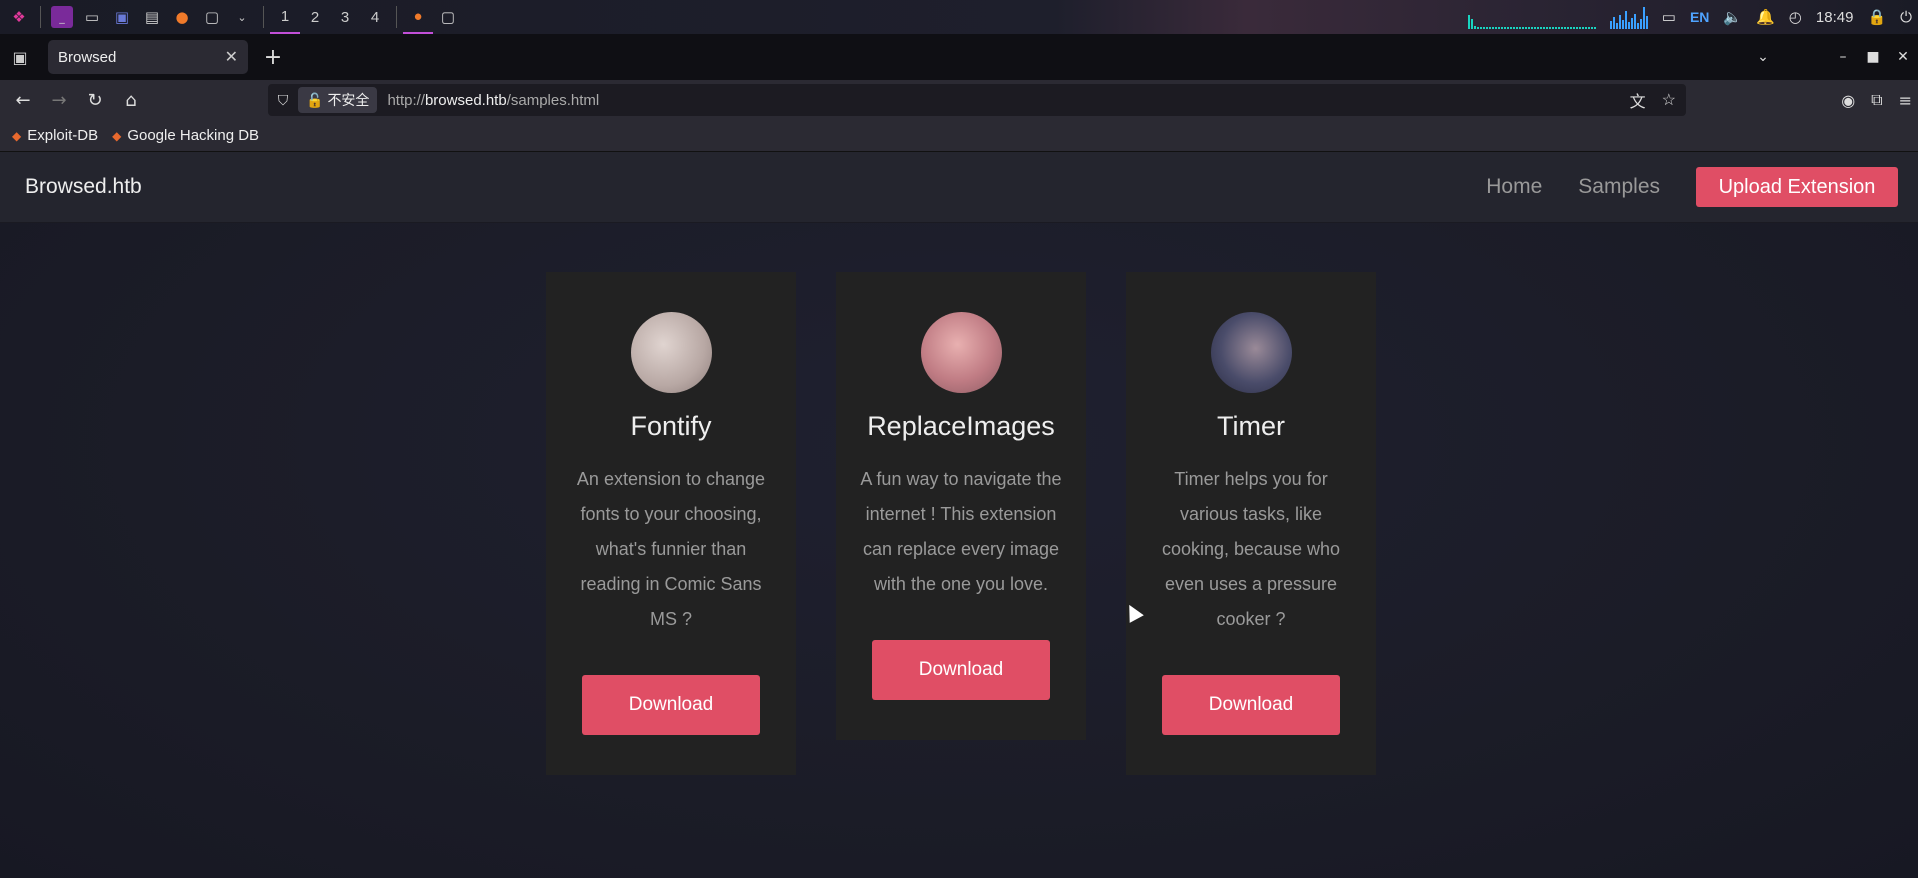 The width and height of the screenshot is (1918, 878). Describe the element at coordinates (418, 17) in the screenshot. I see `firefox-window-icon: ●` at that location.